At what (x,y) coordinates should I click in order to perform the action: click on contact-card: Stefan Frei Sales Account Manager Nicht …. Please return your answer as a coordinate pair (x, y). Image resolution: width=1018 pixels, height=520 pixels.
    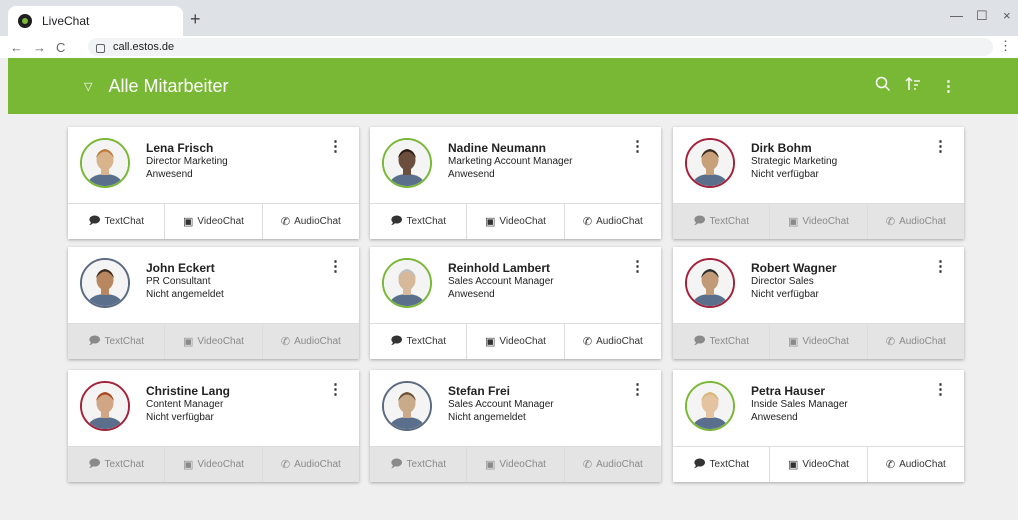
    Looking at the image, I should click on (515, 426).